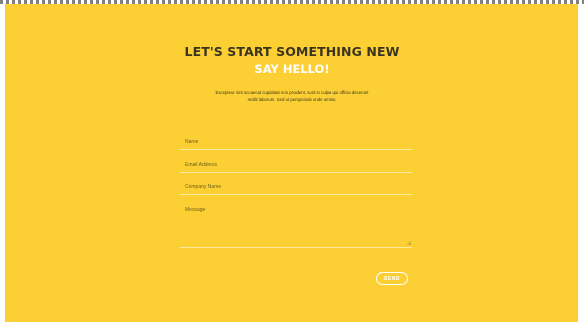 This screenshot has height=324, width=584. Describe the element at coordinates (296, 144) in the screenshot. I see `name-field: Name` at that location.